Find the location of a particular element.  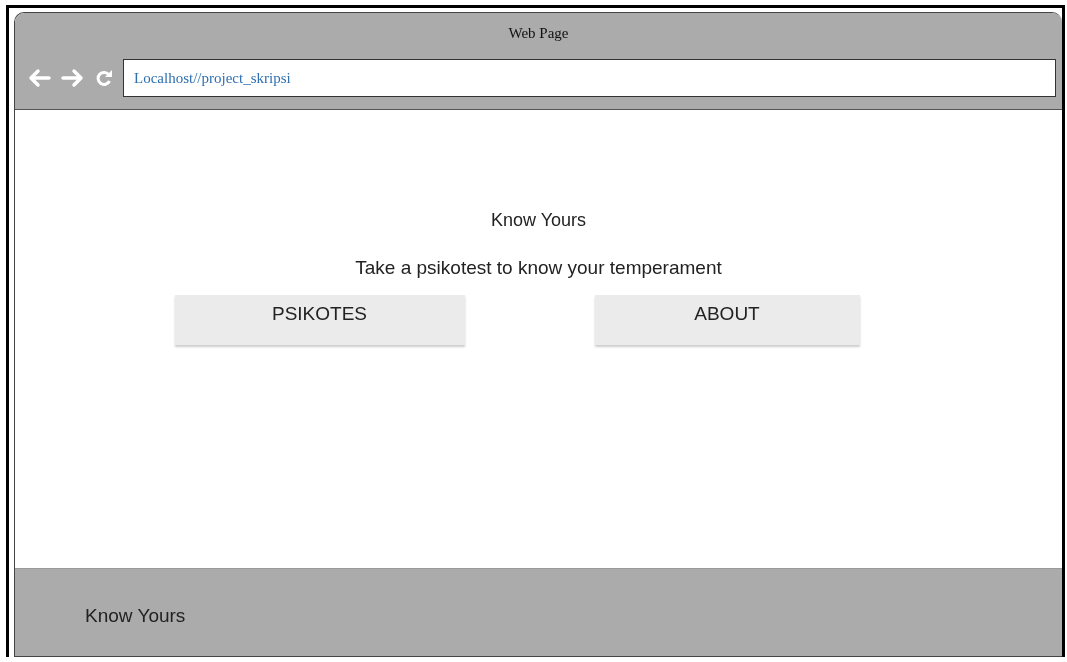

nav-button: PSIKOTES is located at coordinates (319, 320).